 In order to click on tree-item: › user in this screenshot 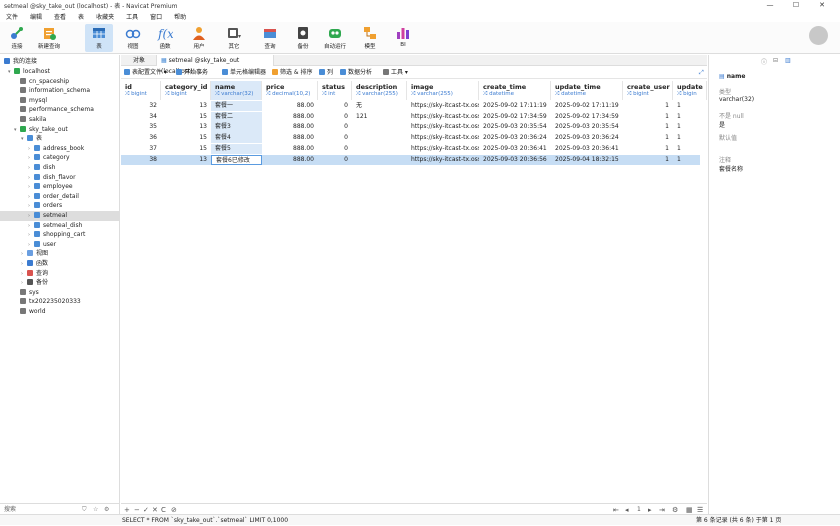, I will do `click(60, 245)`.